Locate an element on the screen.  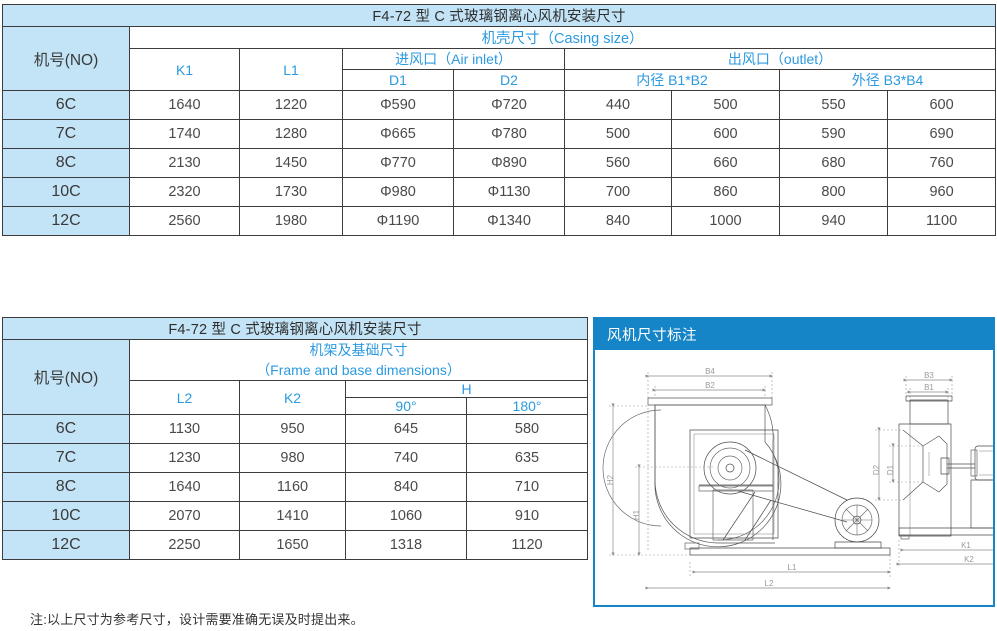
table1-cell-b2: 860 is located at coordinates (725, 192).